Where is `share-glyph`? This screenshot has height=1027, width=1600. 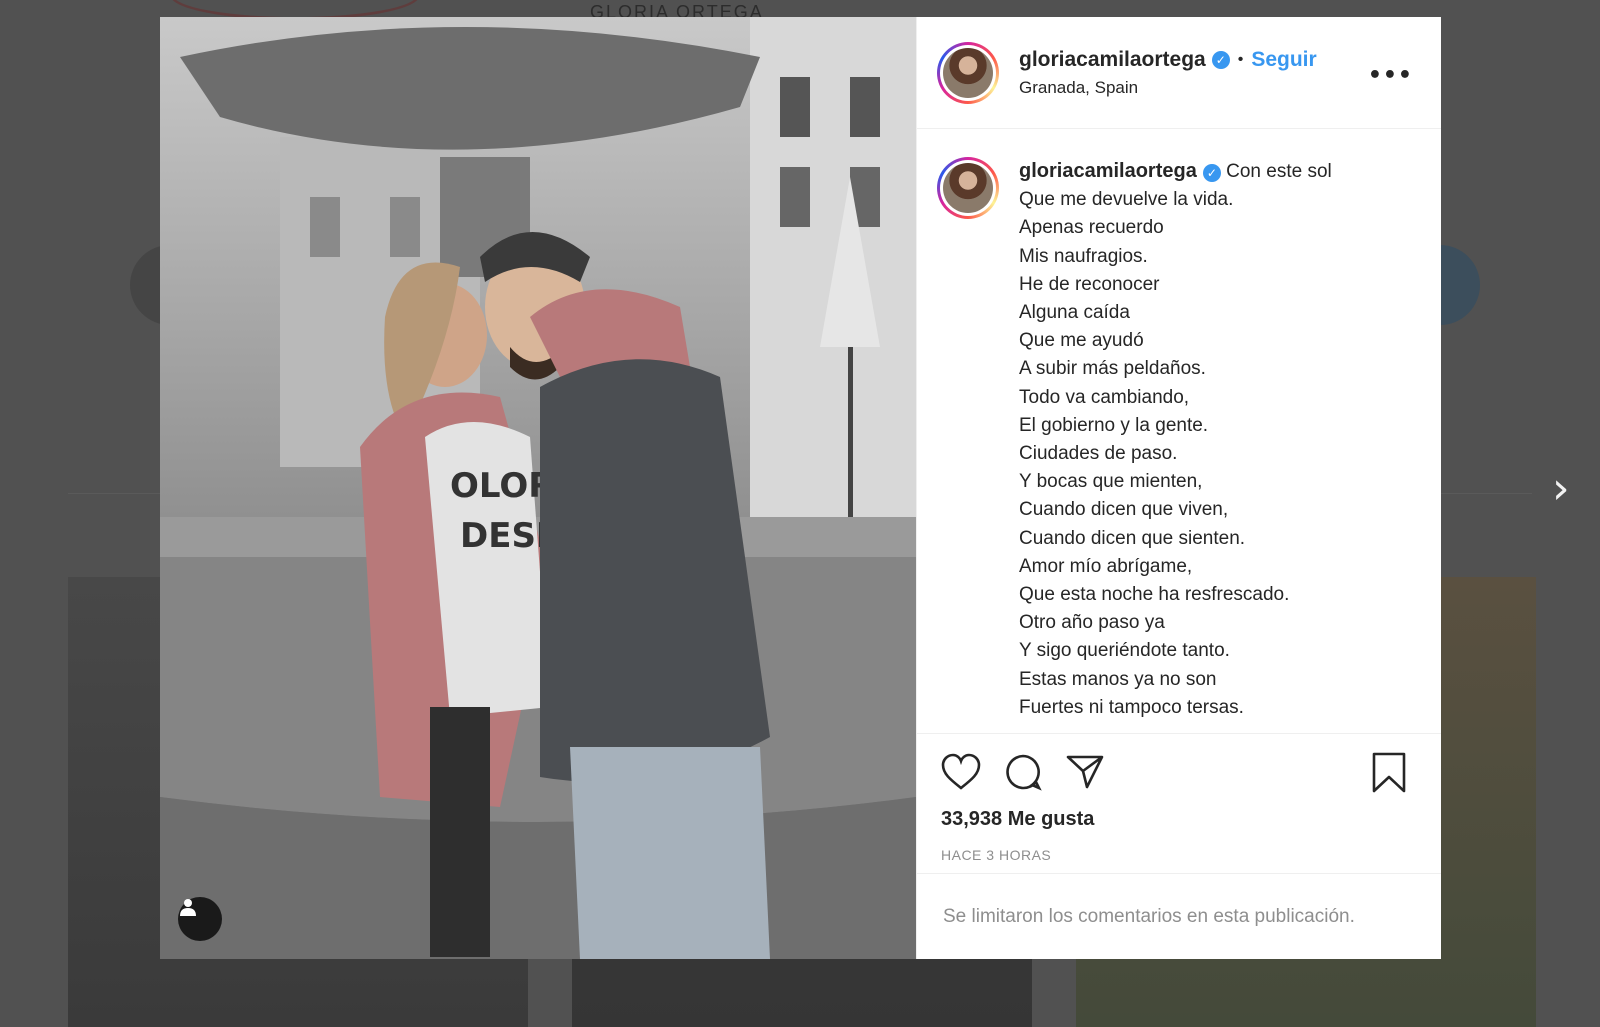
share-glyph is located at coordinates (1085, 772).